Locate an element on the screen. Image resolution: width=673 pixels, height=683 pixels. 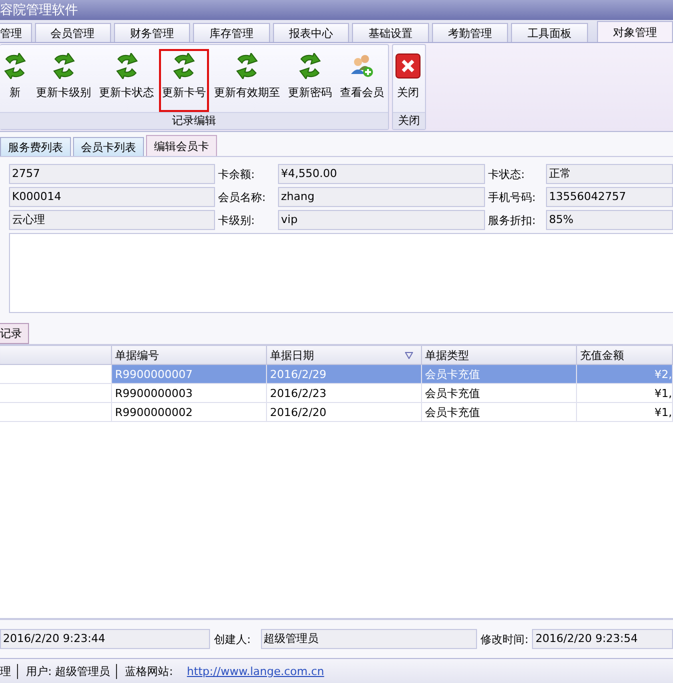
input-field: 云心理 is located at coordinates (112, 220).